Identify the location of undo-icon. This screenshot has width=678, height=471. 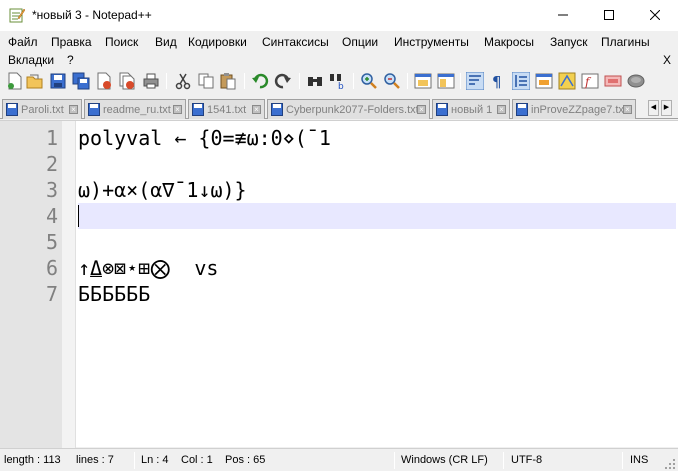
(260, 81).